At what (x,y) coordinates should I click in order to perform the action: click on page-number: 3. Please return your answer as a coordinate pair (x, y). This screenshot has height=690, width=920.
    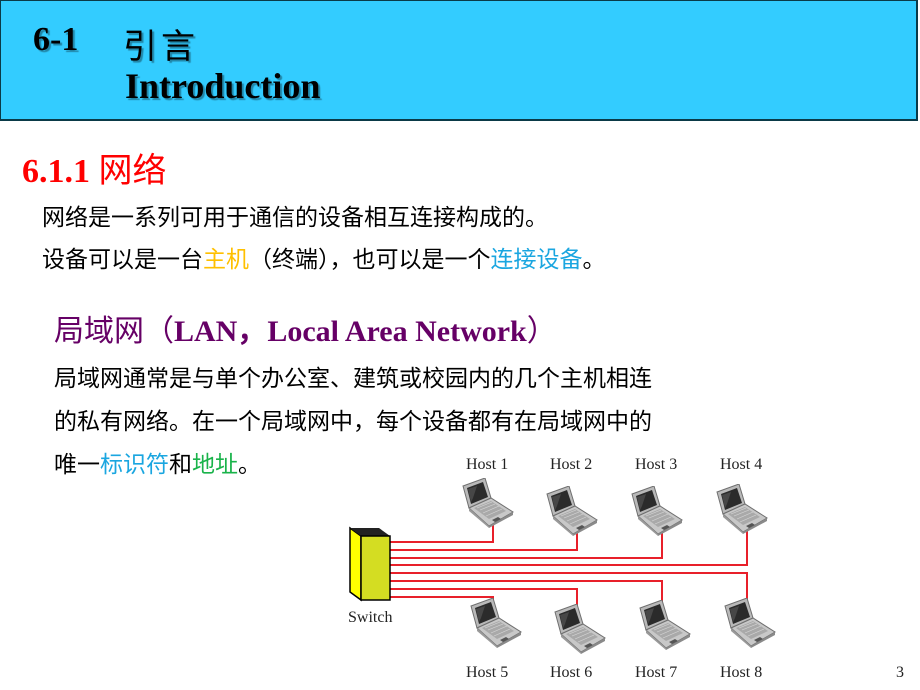
    Looking at the image, I should click on (900, 672).